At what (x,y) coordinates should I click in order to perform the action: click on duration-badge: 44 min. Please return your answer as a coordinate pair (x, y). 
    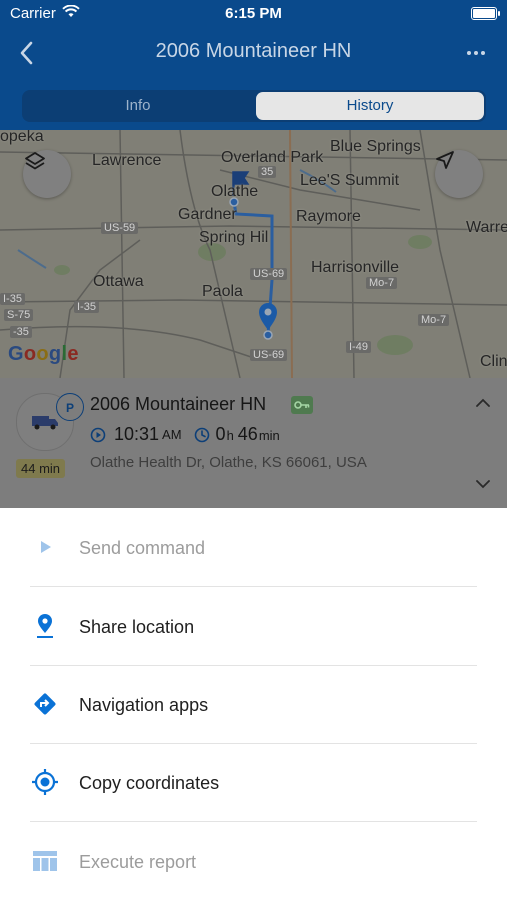
    Looking at the image, I should click on (41, 468).